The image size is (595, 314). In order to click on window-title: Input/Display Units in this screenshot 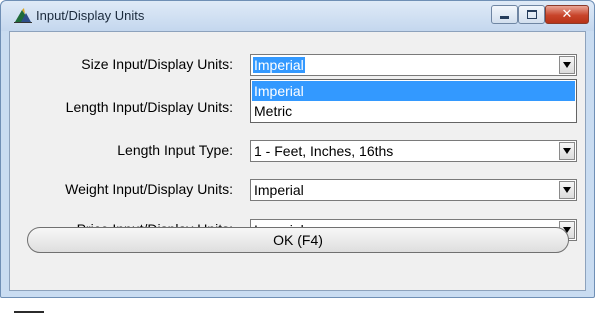, I will do `click(90, 15)`.